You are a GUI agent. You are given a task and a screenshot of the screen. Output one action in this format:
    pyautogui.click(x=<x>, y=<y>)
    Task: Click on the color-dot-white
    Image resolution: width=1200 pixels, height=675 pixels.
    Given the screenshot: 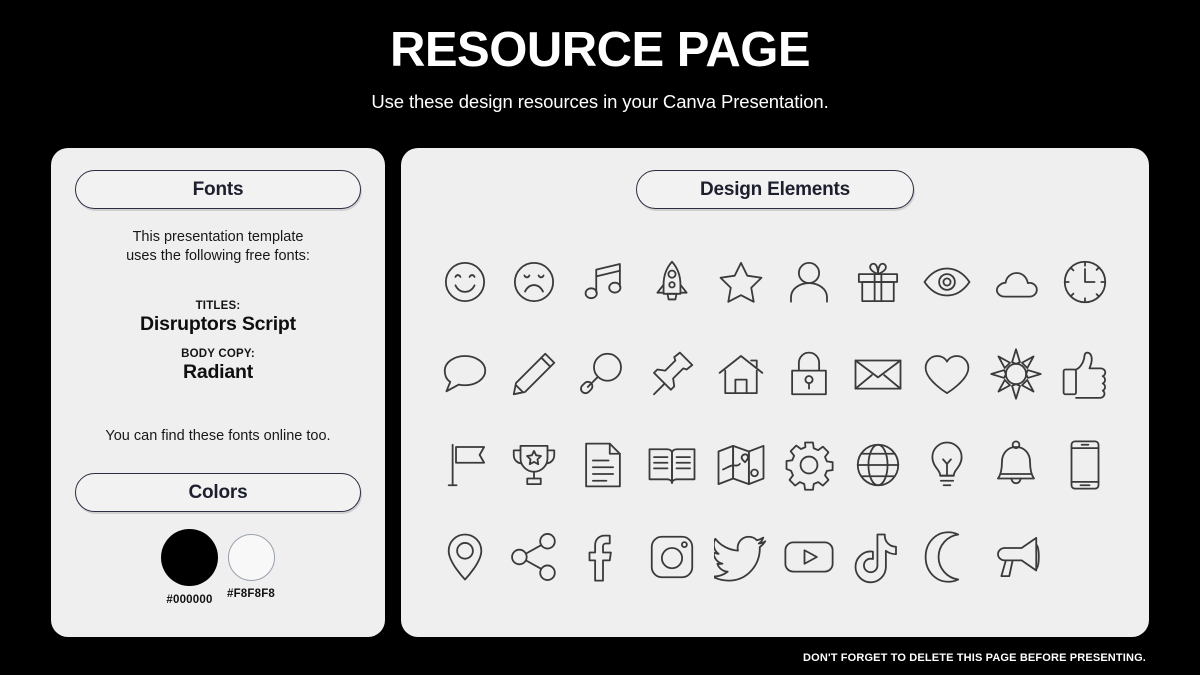 What is the action you would take?
    pyautogui.click(x=251, y=557)
    